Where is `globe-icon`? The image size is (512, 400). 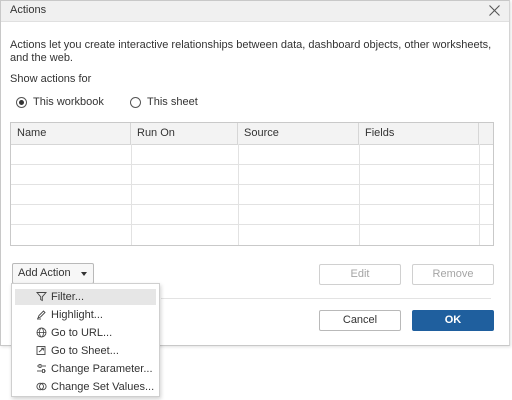
globe-icon is located at coordinates (41, 332).